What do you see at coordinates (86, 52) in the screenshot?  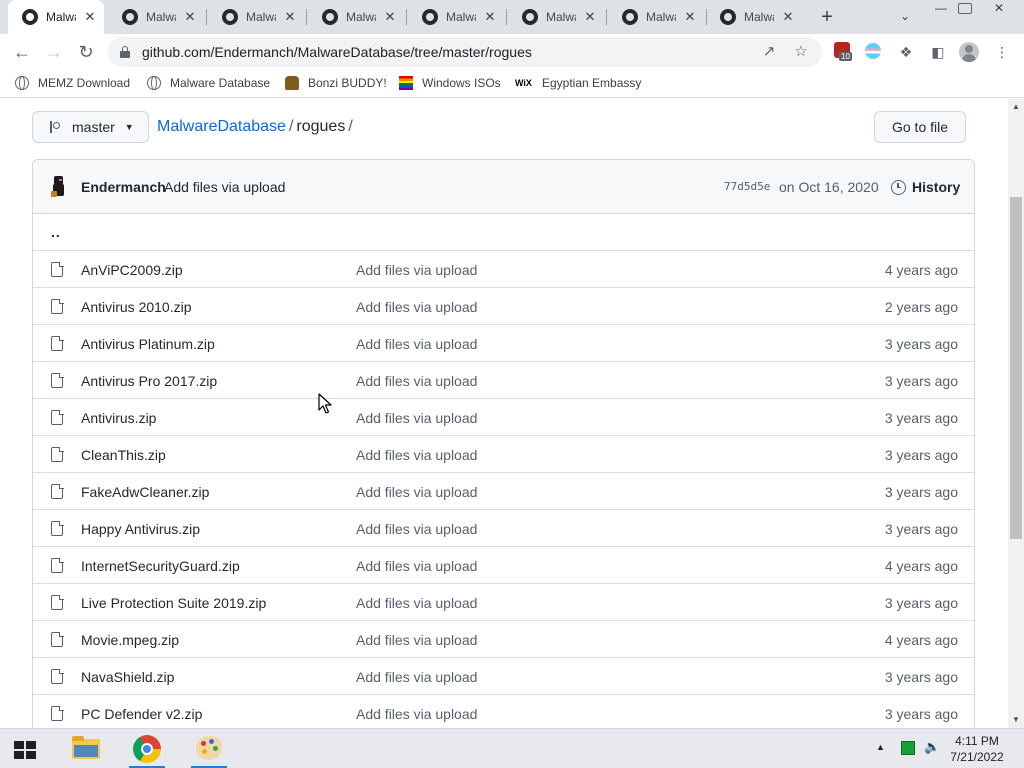 I see `reload-icon: ↻` at bounding box center [86, 52].